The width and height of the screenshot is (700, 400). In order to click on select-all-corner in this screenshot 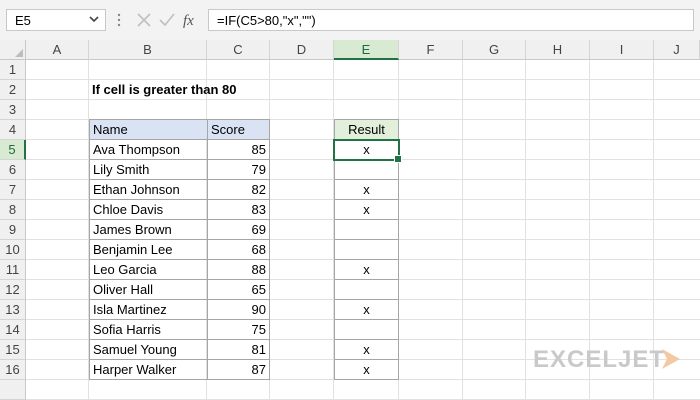, I will do `click(13, 50)`.